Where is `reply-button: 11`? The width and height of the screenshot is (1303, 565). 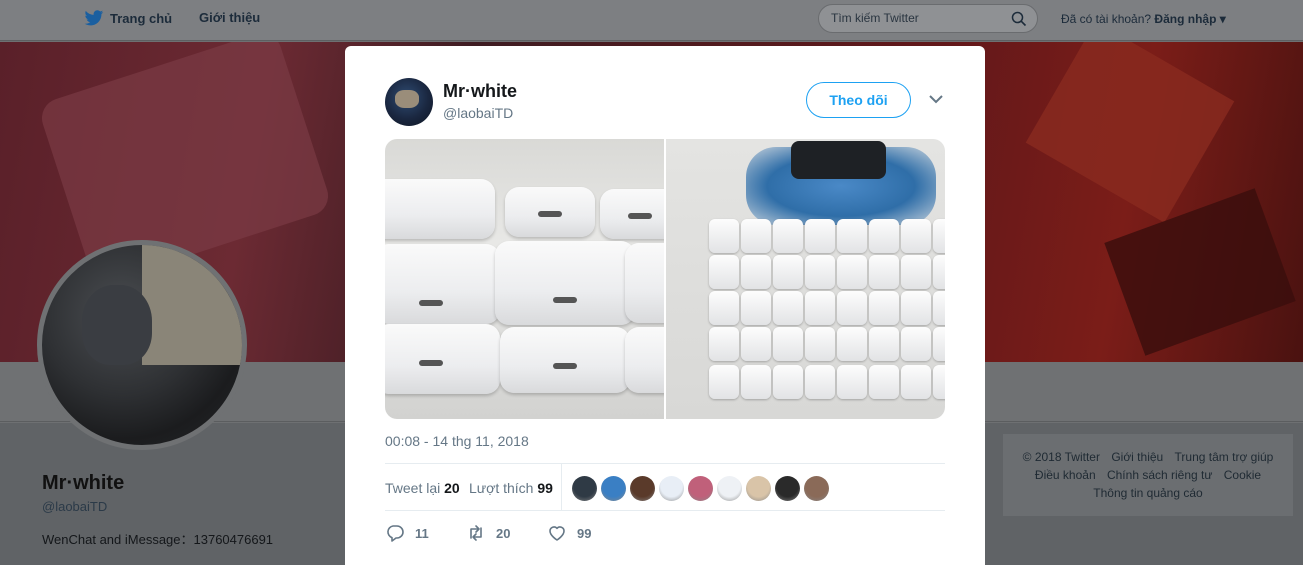
reply-button: 11 is located at coordinates (407, 533).